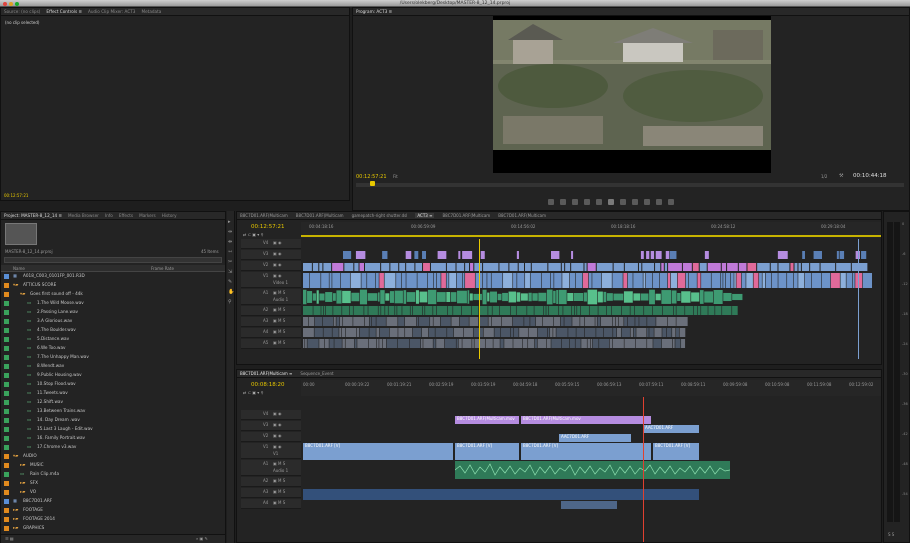  What do you see at coordinates (479, 299) in the screenshot?
I see `playhead-top` at bounding box center [479, 299].